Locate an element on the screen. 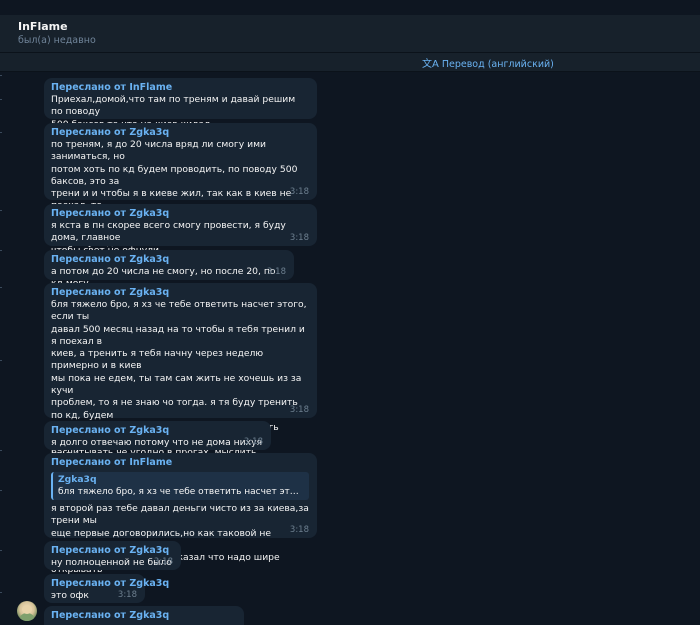  translate-label: Перевод (английский) is located at coordinates (497, 64).